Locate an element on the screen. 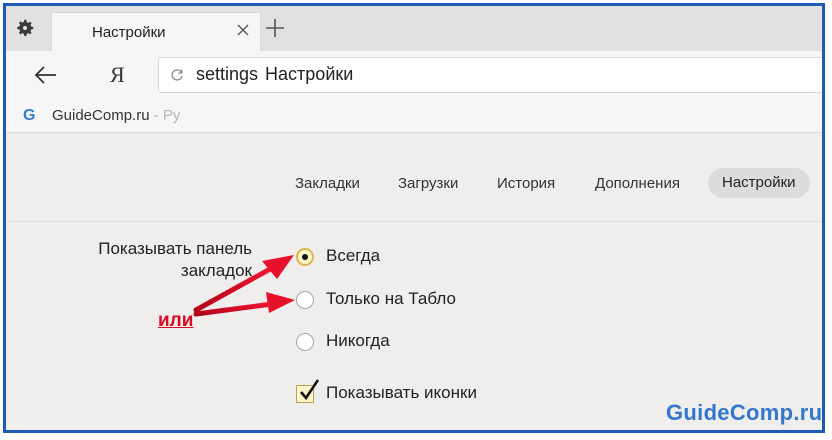 The image size is (832, 440). bookmarks-bar-setting-label: Показывать панель закладок is located at coordinates (149, 260).